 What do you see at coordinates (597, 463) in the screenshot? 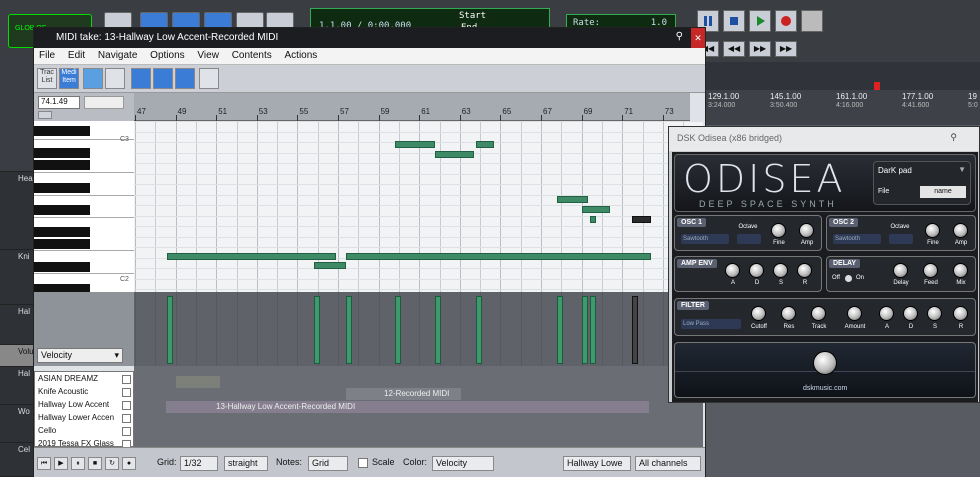
I see `channel-track-select: Hallway Lowe` at bounding box center [597, 463].